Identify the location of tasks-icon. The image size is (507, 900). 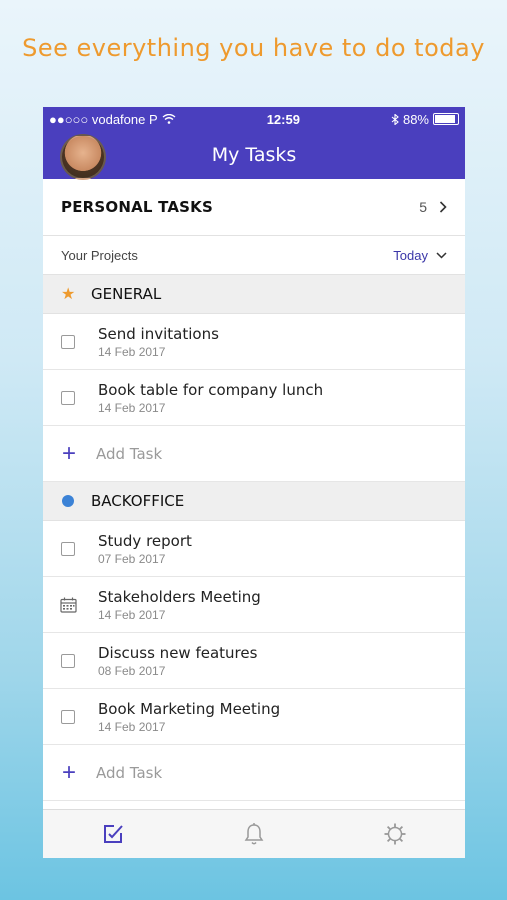
(114, 834).